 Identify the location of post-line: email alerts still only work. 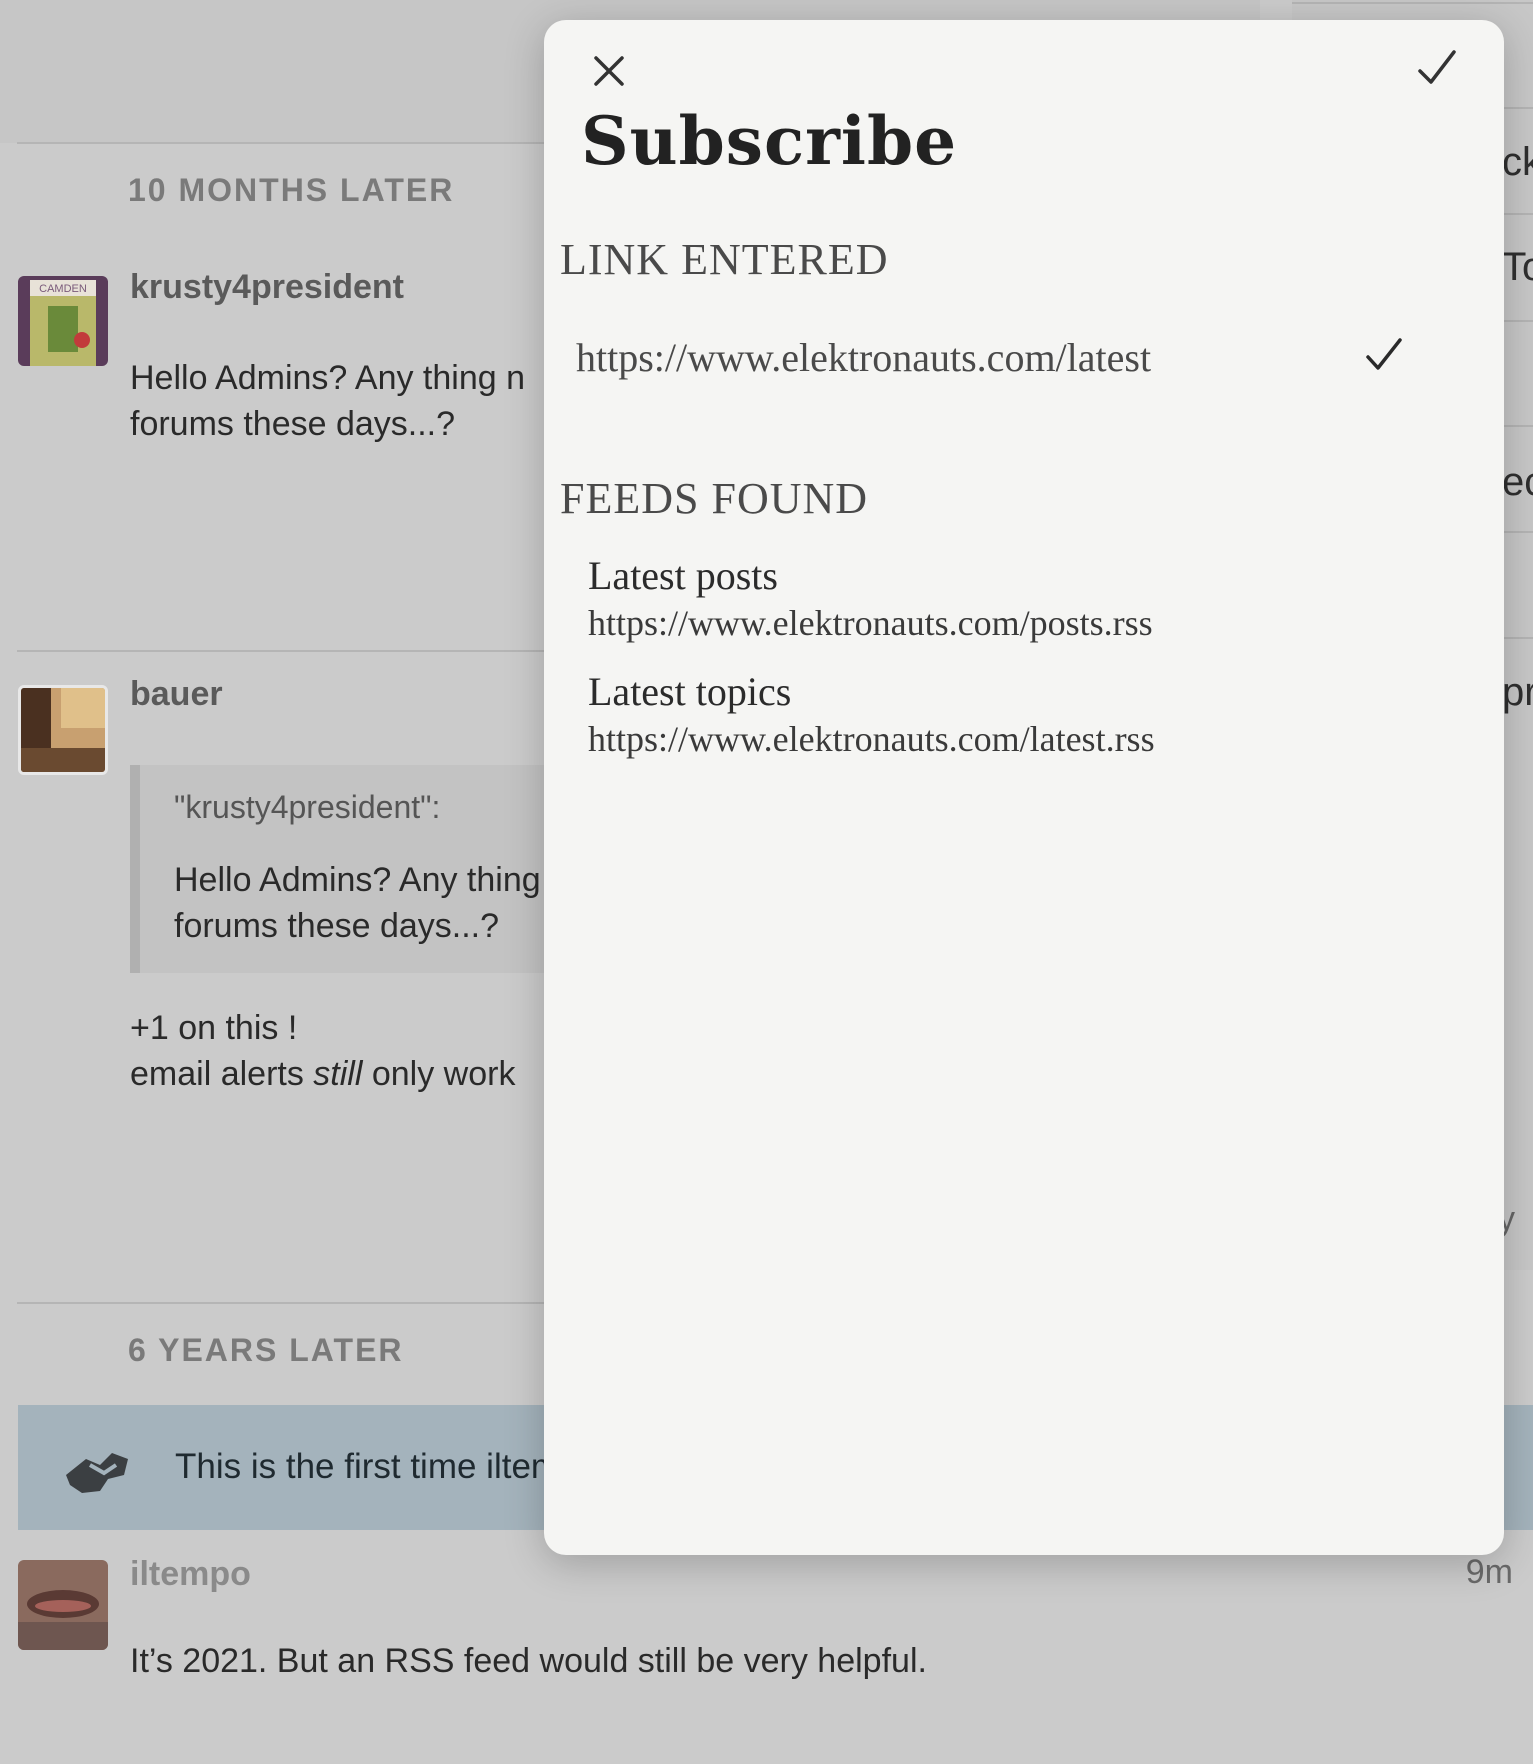
(322, 1074).